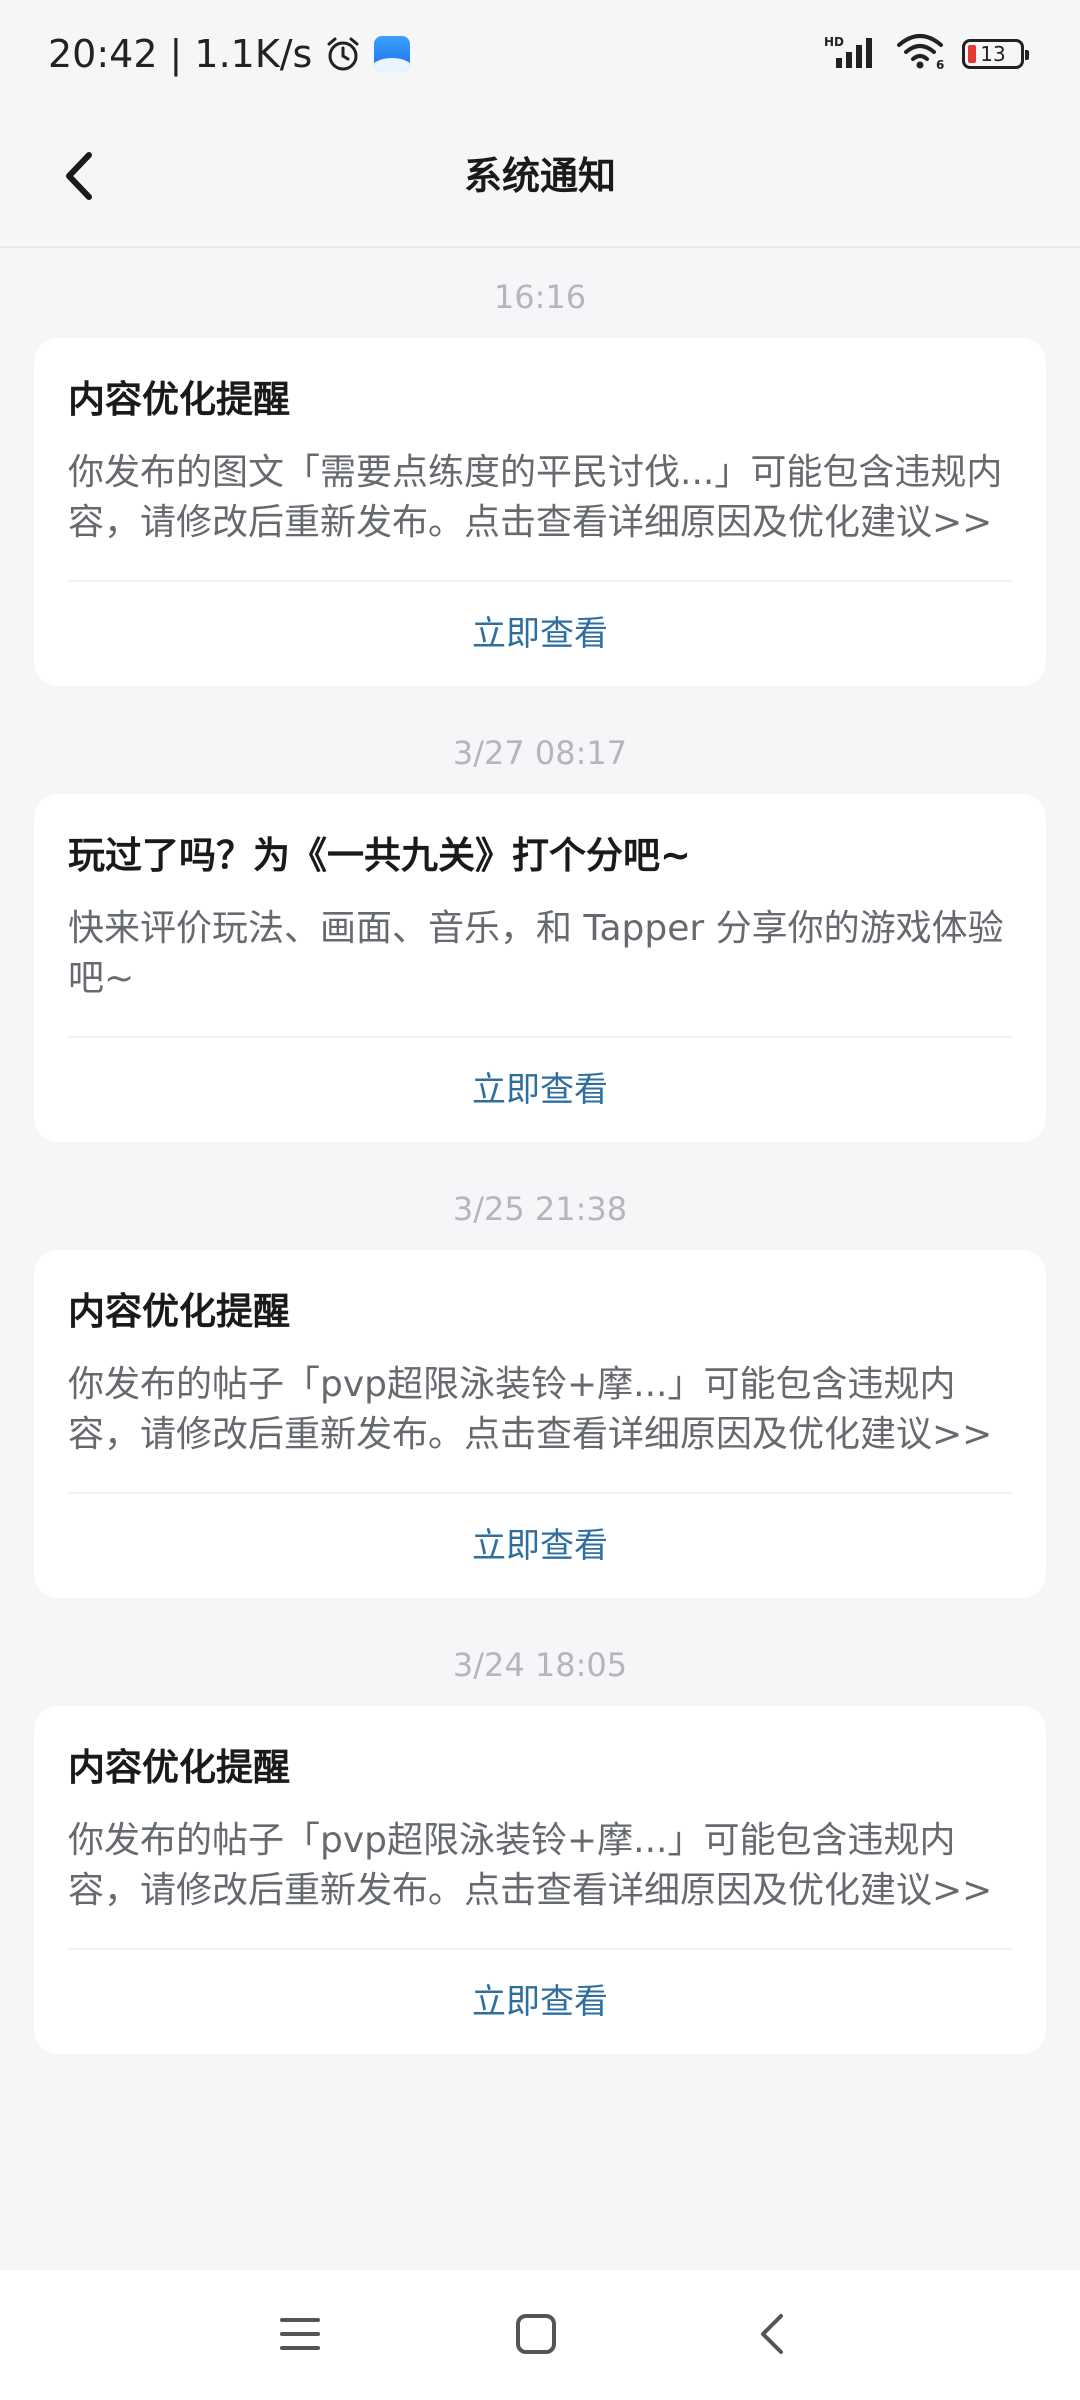 This screenshot has width=1080, height=2400. Describe the element at coordinates (834, 42) in the screenshot. I see `hd-label: HD` at that location.